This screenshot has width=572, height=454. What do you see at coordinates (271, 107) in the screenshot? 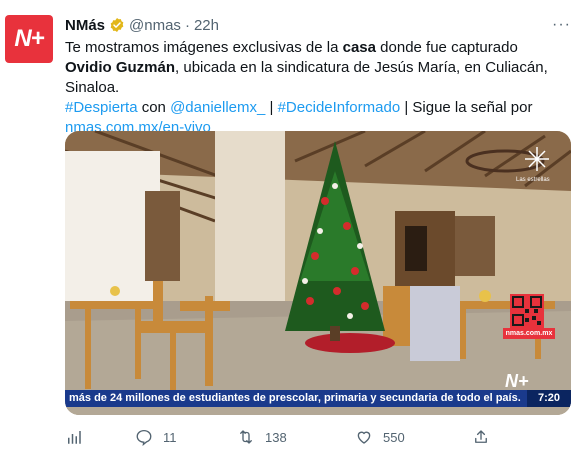
I see `tweet-text-part: |` at bounding box center [271, 107].